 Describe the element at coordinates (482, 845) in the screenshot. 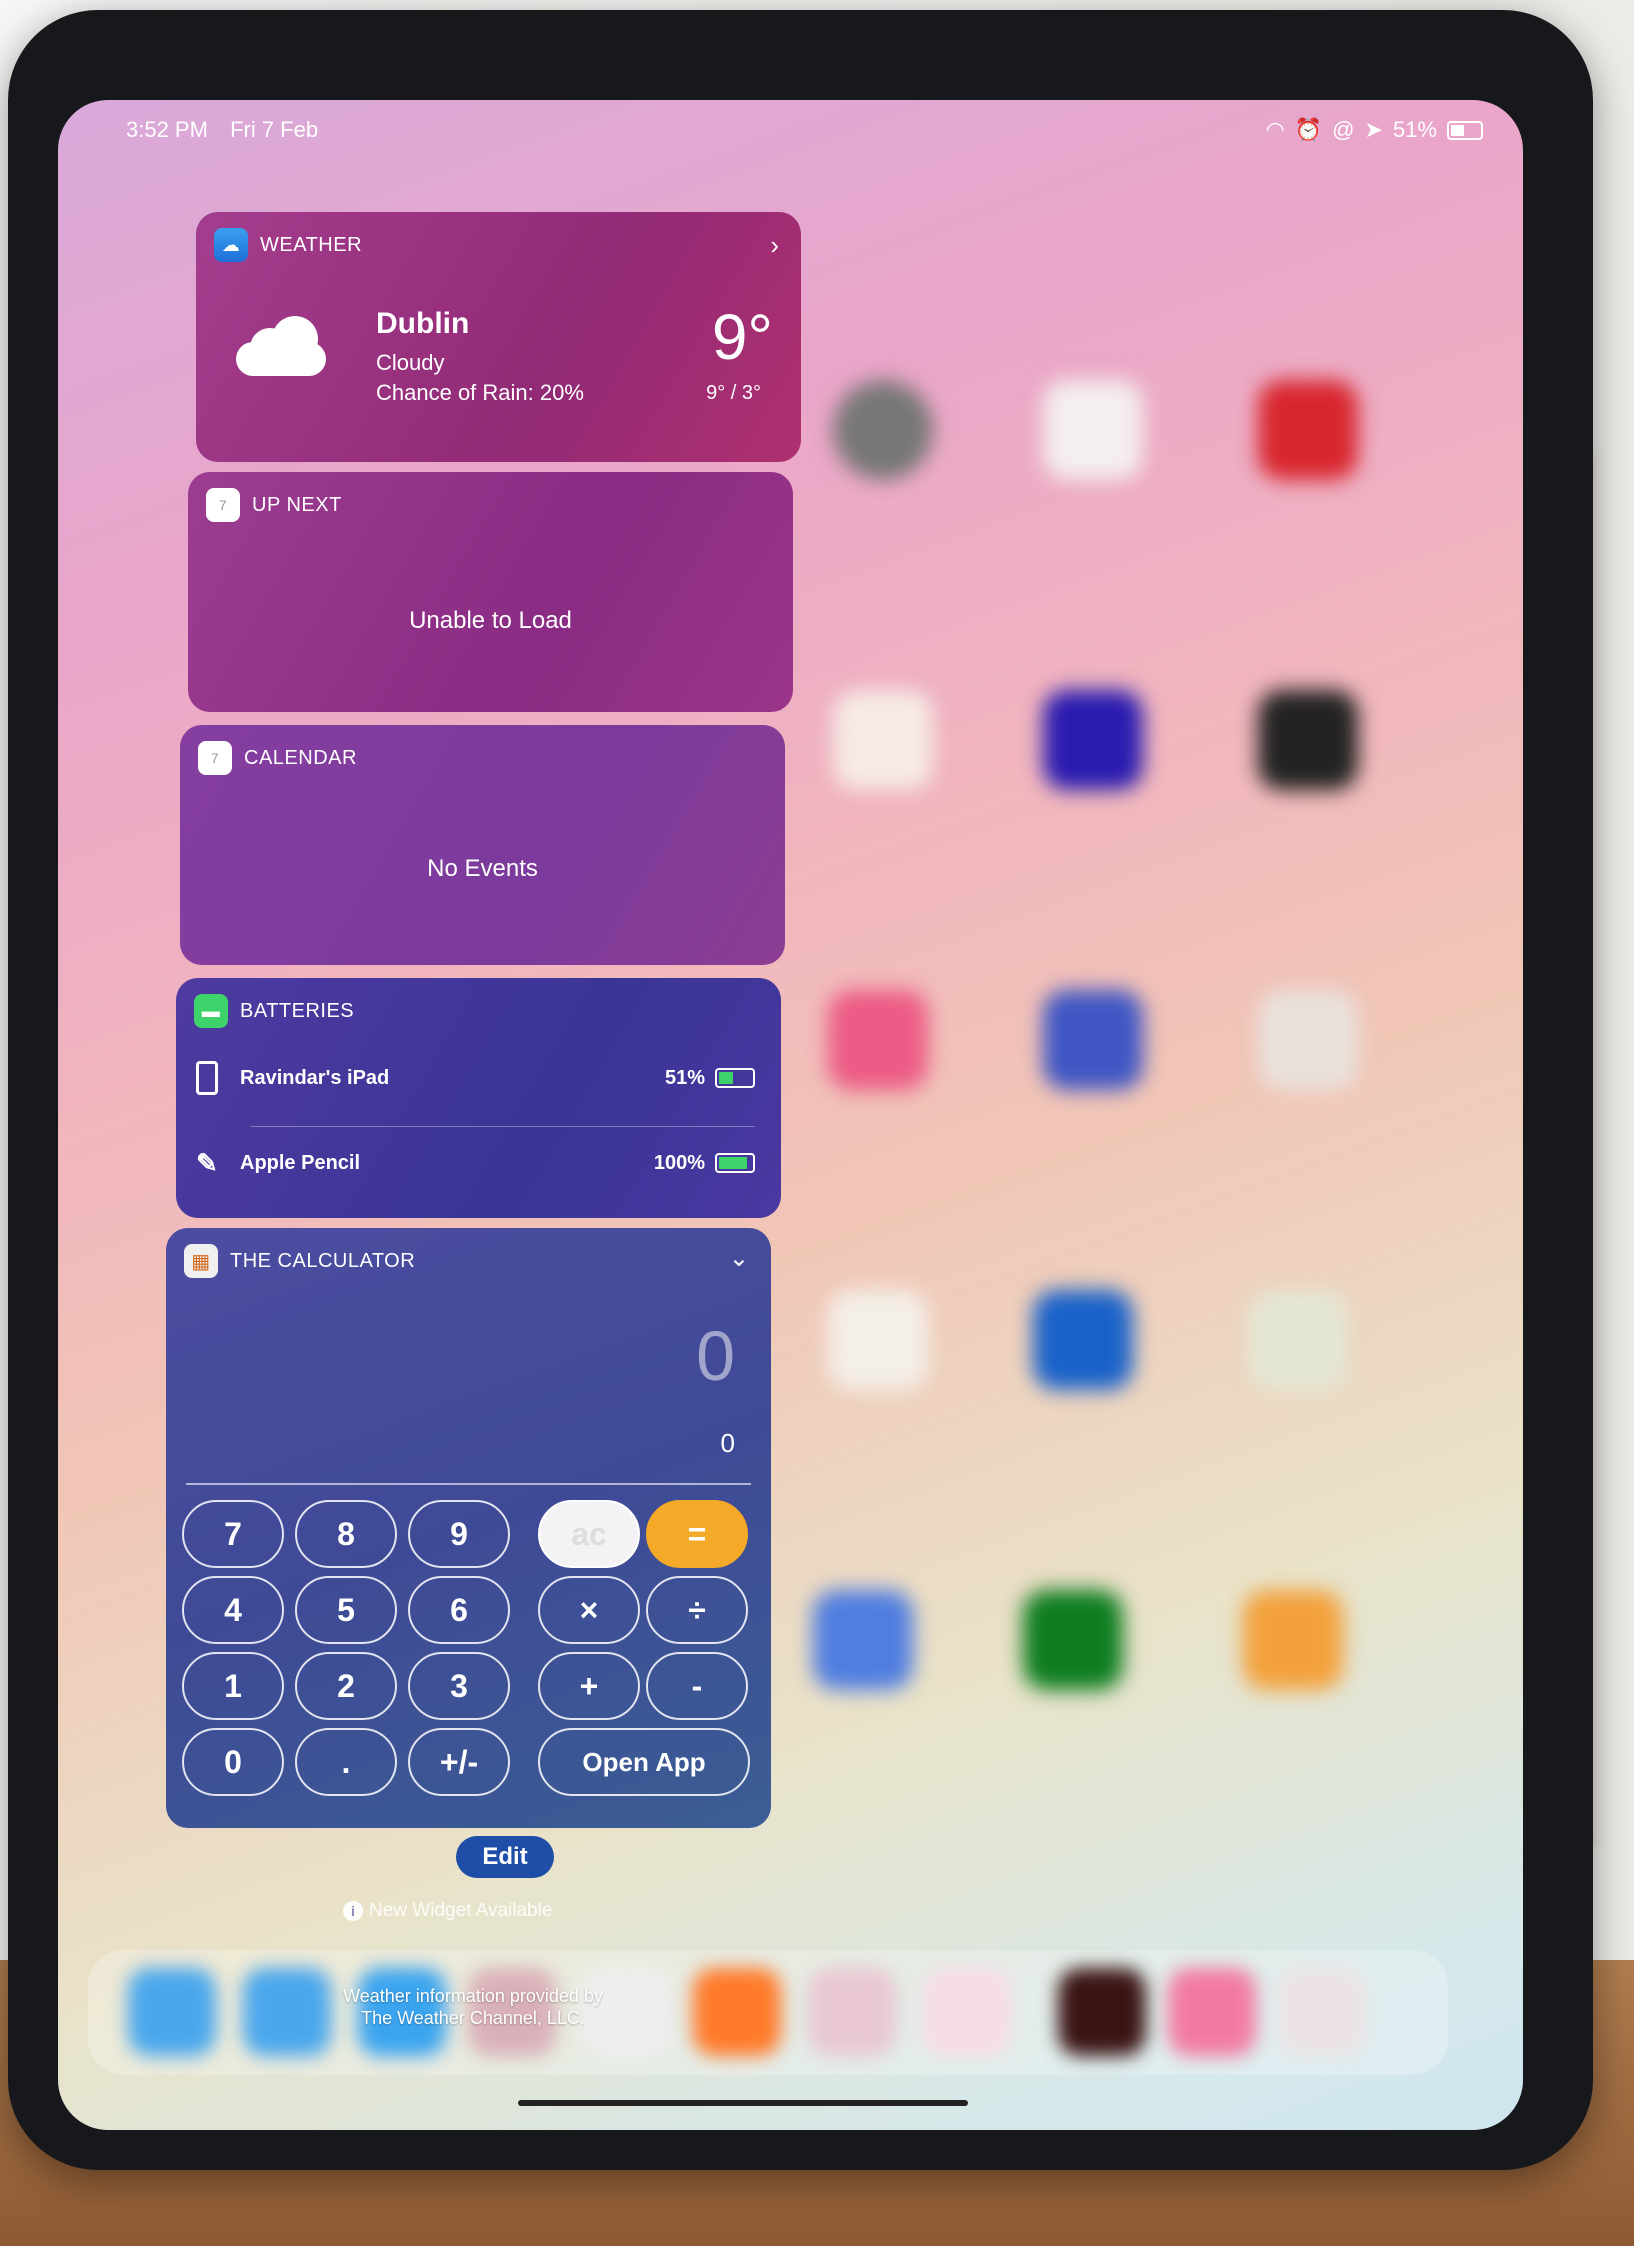

I see `calendar-widget: 7 CALENDAR No Events` at that location.